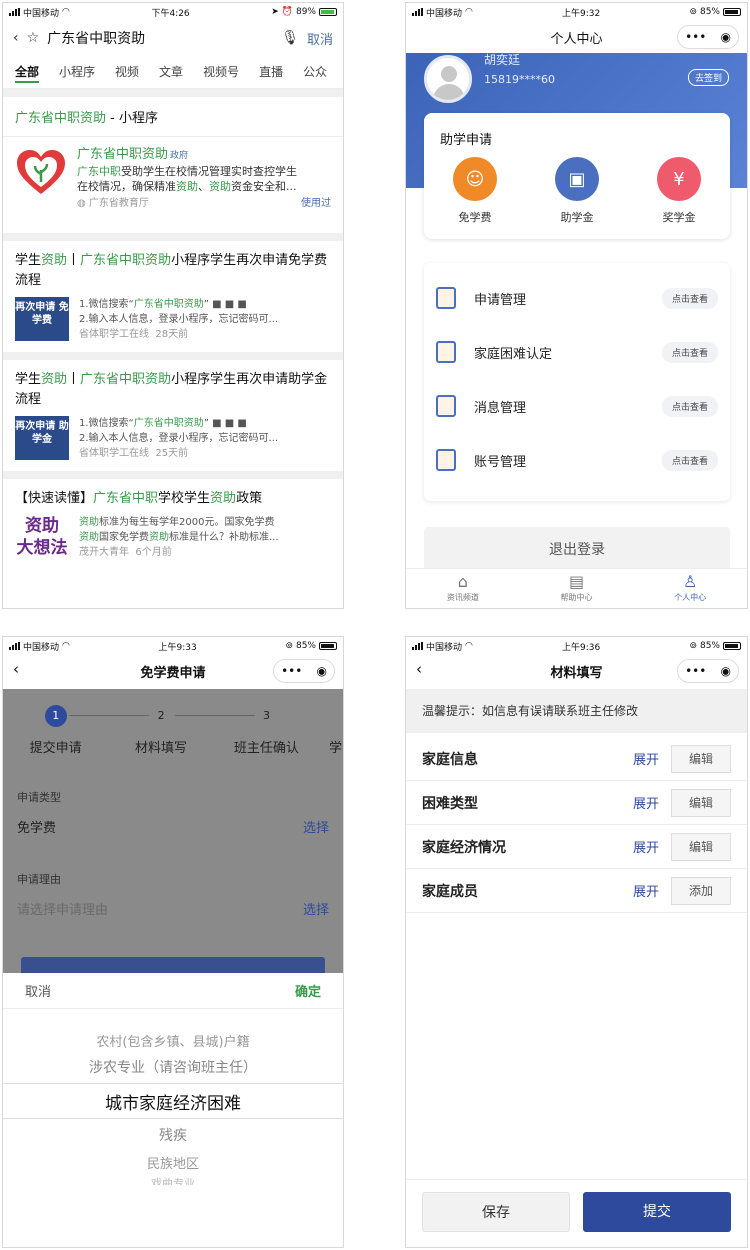  I want to click on picker-cancel-button: 取消, so click(38, 990).